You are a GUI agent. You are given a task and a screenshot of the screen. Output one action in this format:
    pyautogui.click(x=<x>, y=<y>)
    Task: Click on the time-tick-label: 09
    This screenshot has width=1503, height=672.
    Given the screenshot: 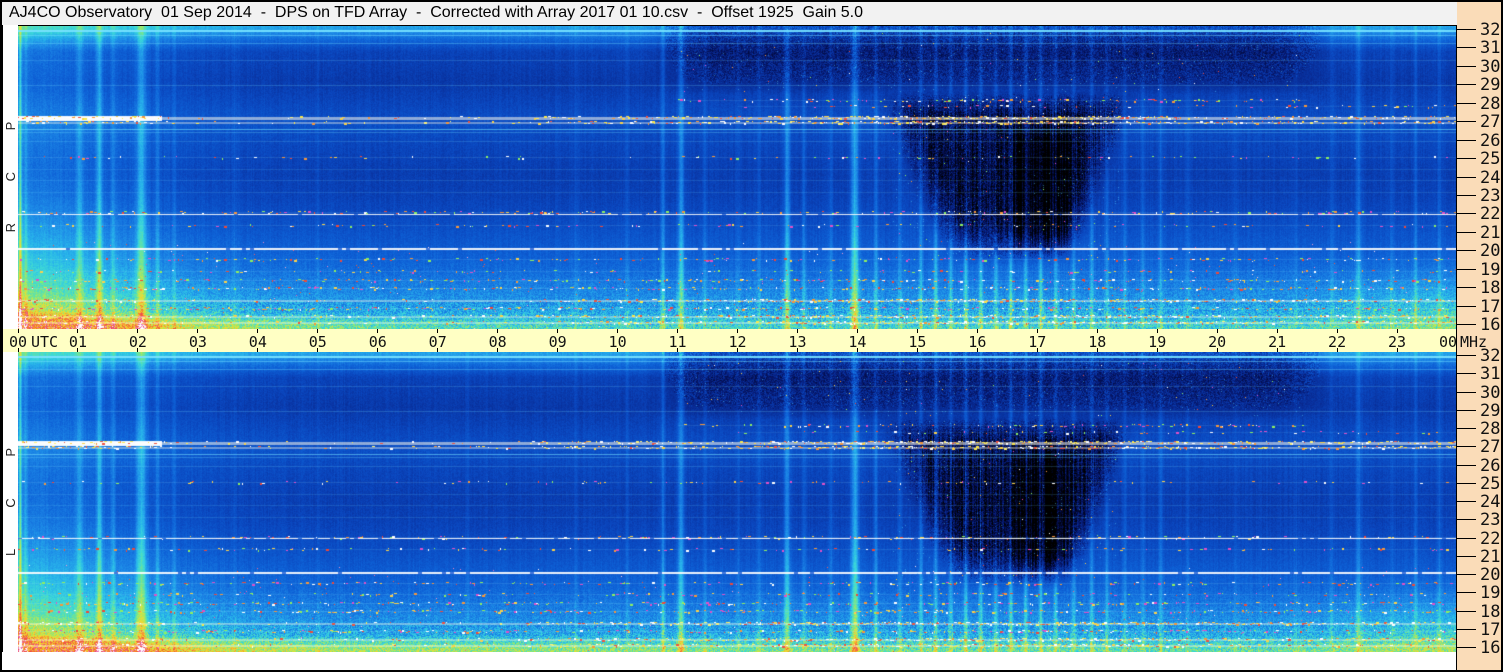 What is the action you would take?
    pyautogui.click(x=557, y=342)
    